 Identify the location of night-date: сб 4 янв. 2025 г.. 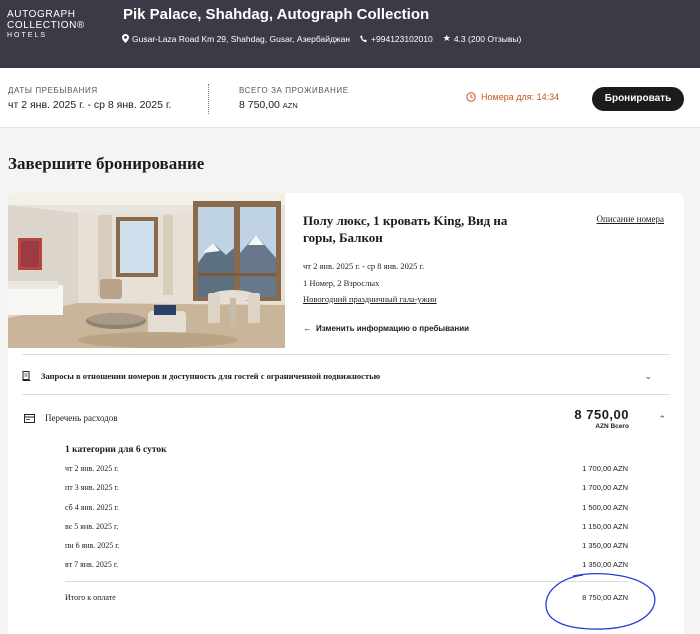
(92, 507).